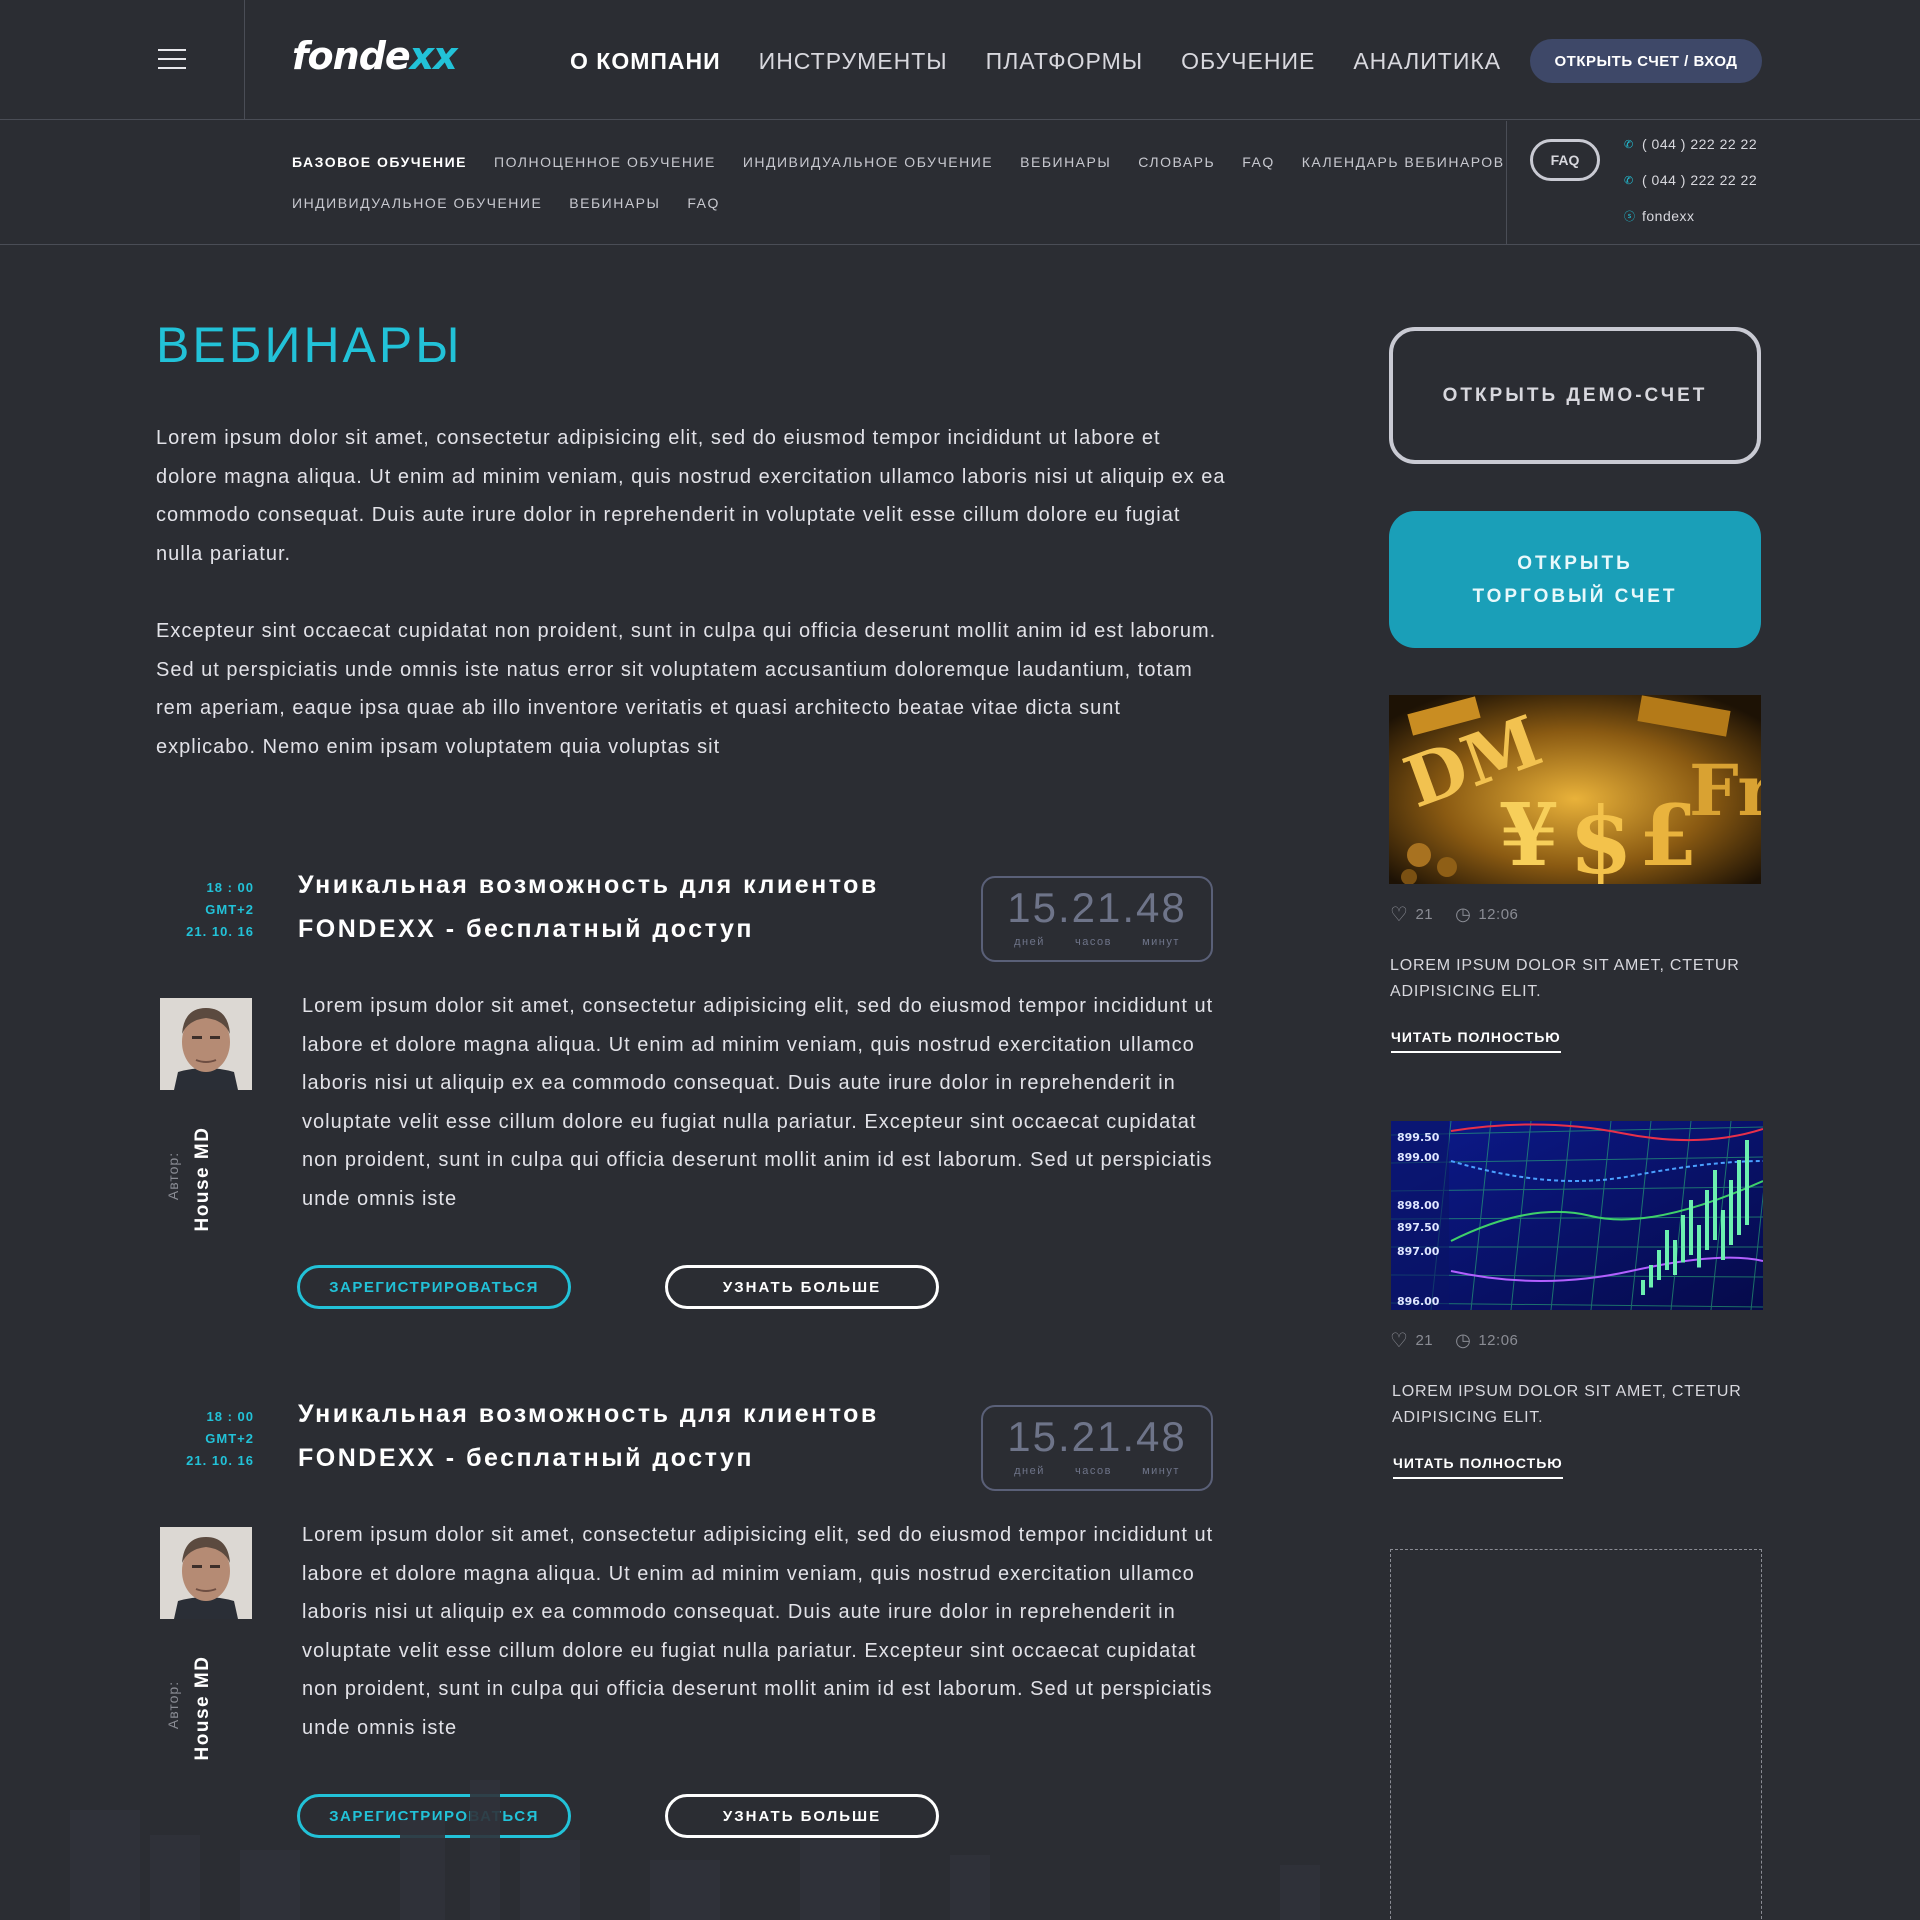 The width and height of the screenshot is (1920, 1920). What do you see at coordinates (1565, 160) in the screenshot?
I see `faq-button: FAQ` at bounding box center [1565, 160].